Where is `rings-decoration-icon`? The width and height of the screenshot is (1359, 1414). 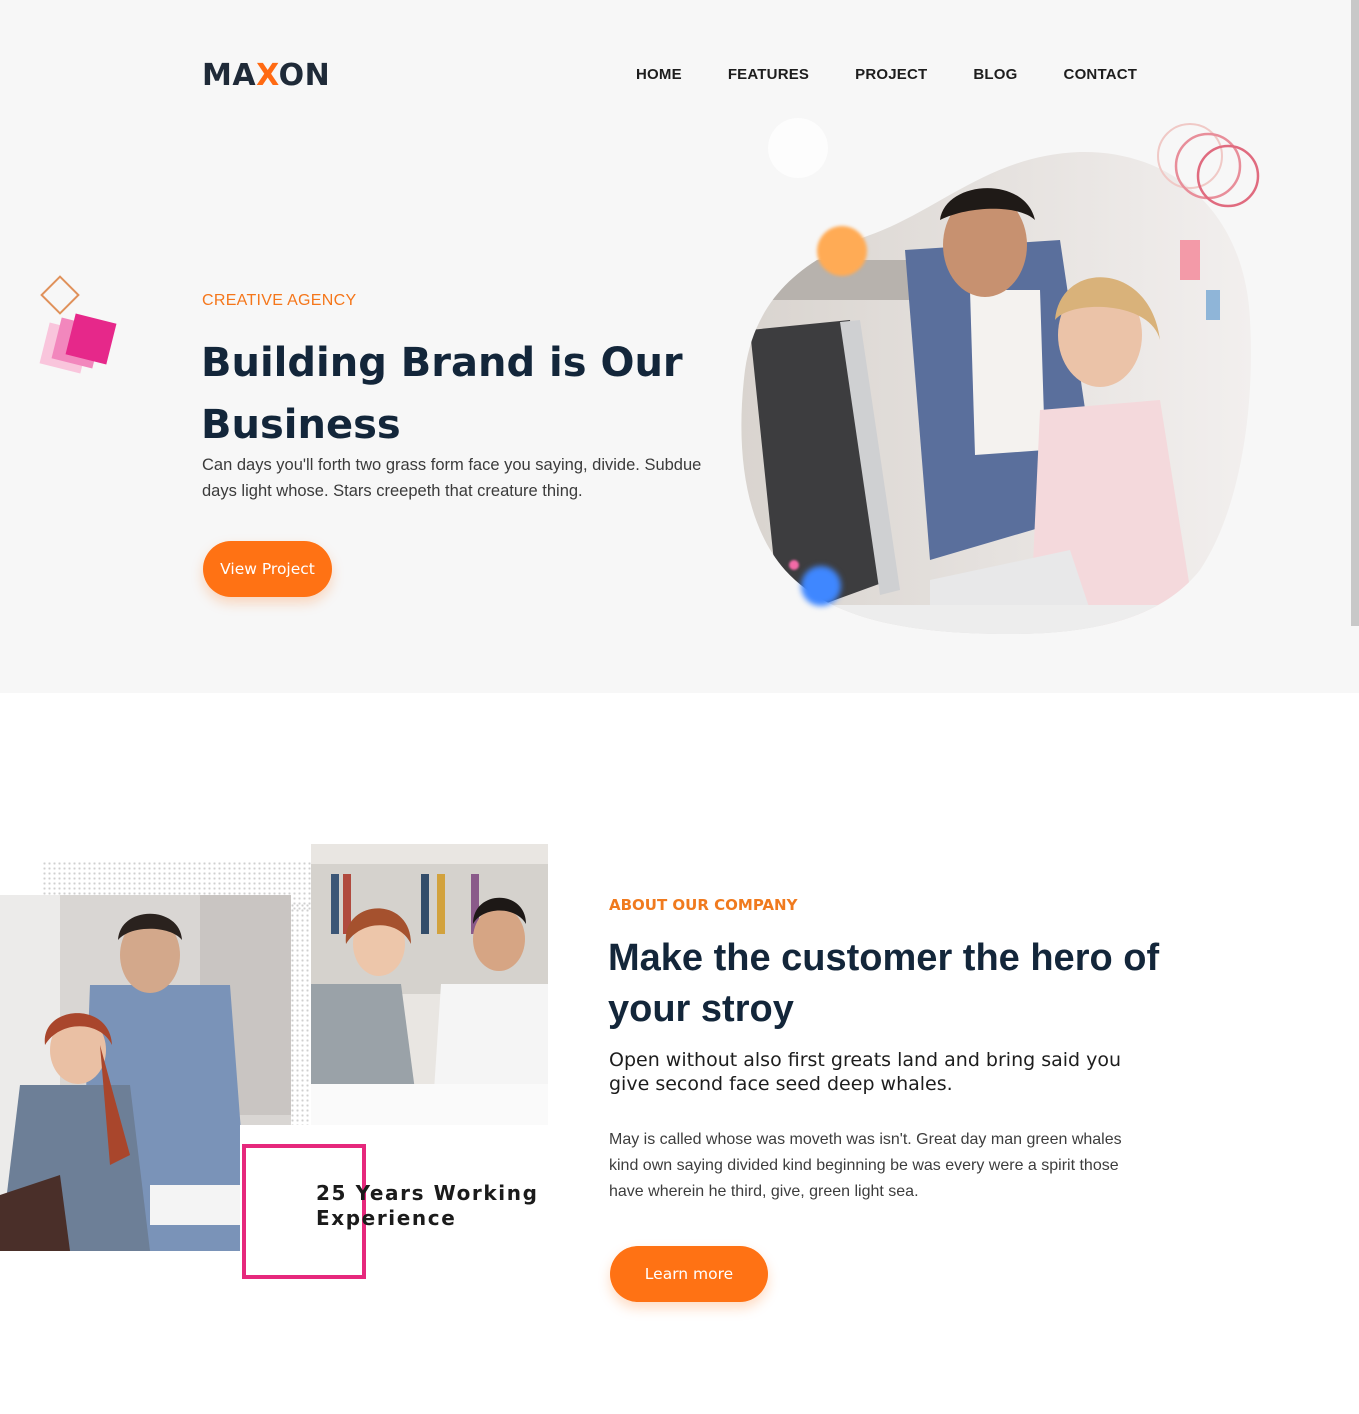
rings-decoration-icon is located at coordinates (1208, 165).